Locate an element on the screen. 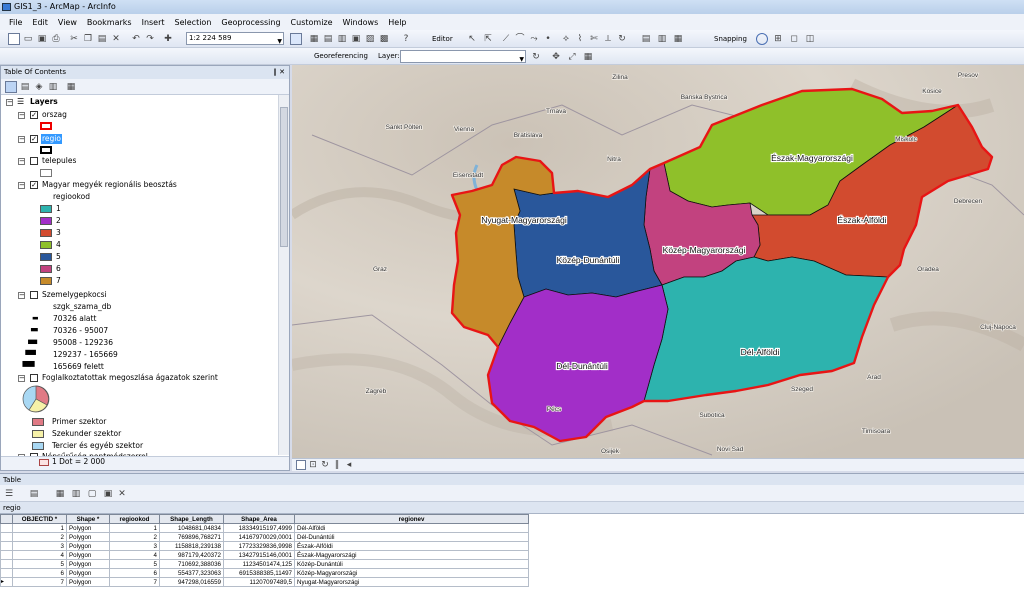  layer-name-orszag: orszag is located at coordinates (54, 115).